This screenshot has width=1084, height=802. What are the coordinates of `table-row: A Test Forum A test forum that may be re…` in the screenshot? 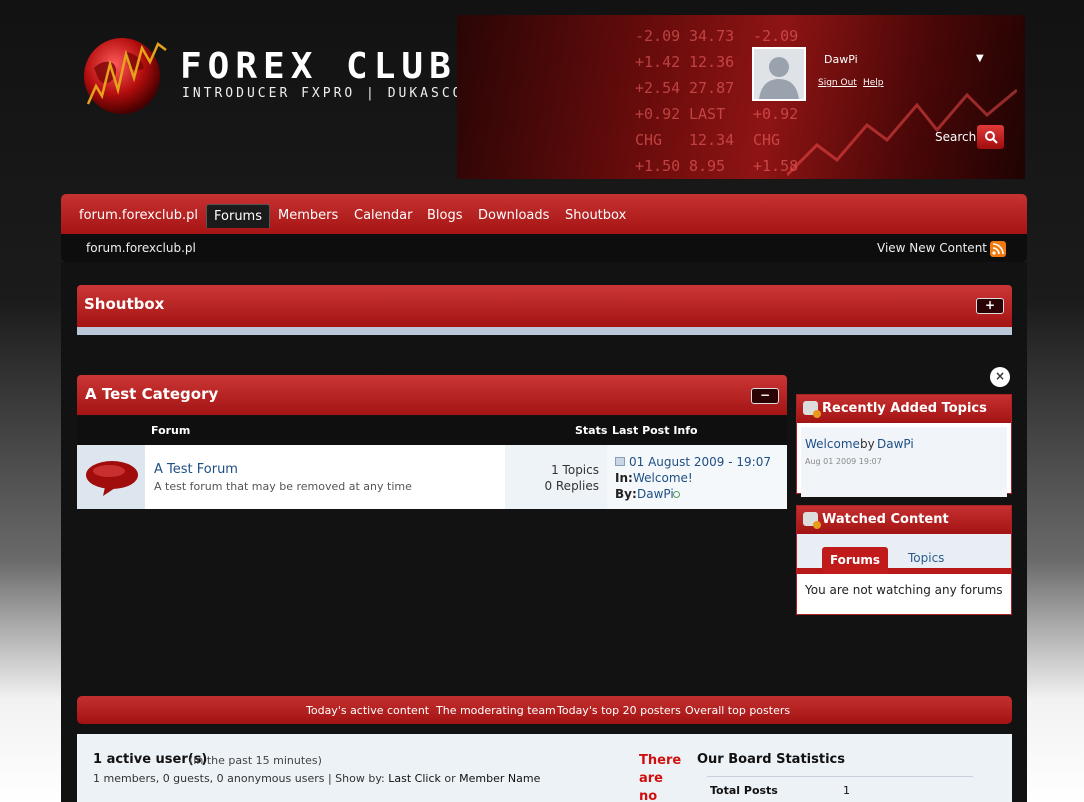 It's located at (432, 477).